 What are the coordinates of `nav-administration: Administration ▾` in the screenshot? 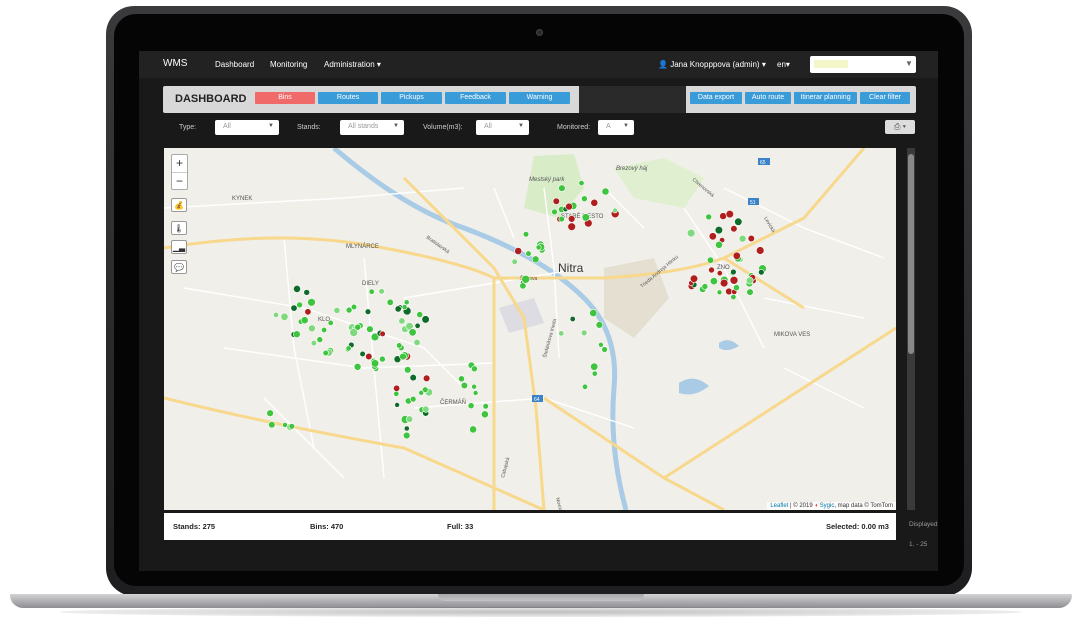 It's located at (352, 64).